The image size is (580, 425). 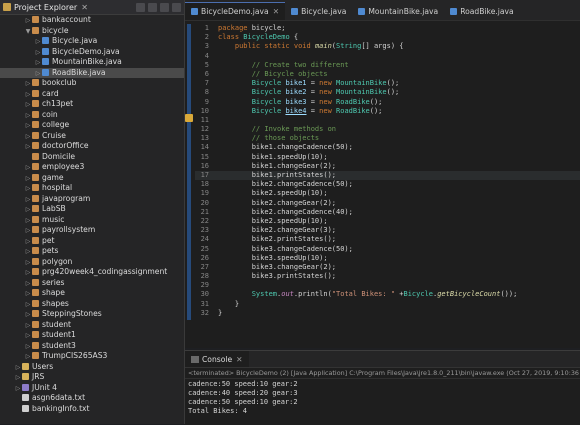 I want to click on tree-item: ▷ shape, so click(x=92, y=293).